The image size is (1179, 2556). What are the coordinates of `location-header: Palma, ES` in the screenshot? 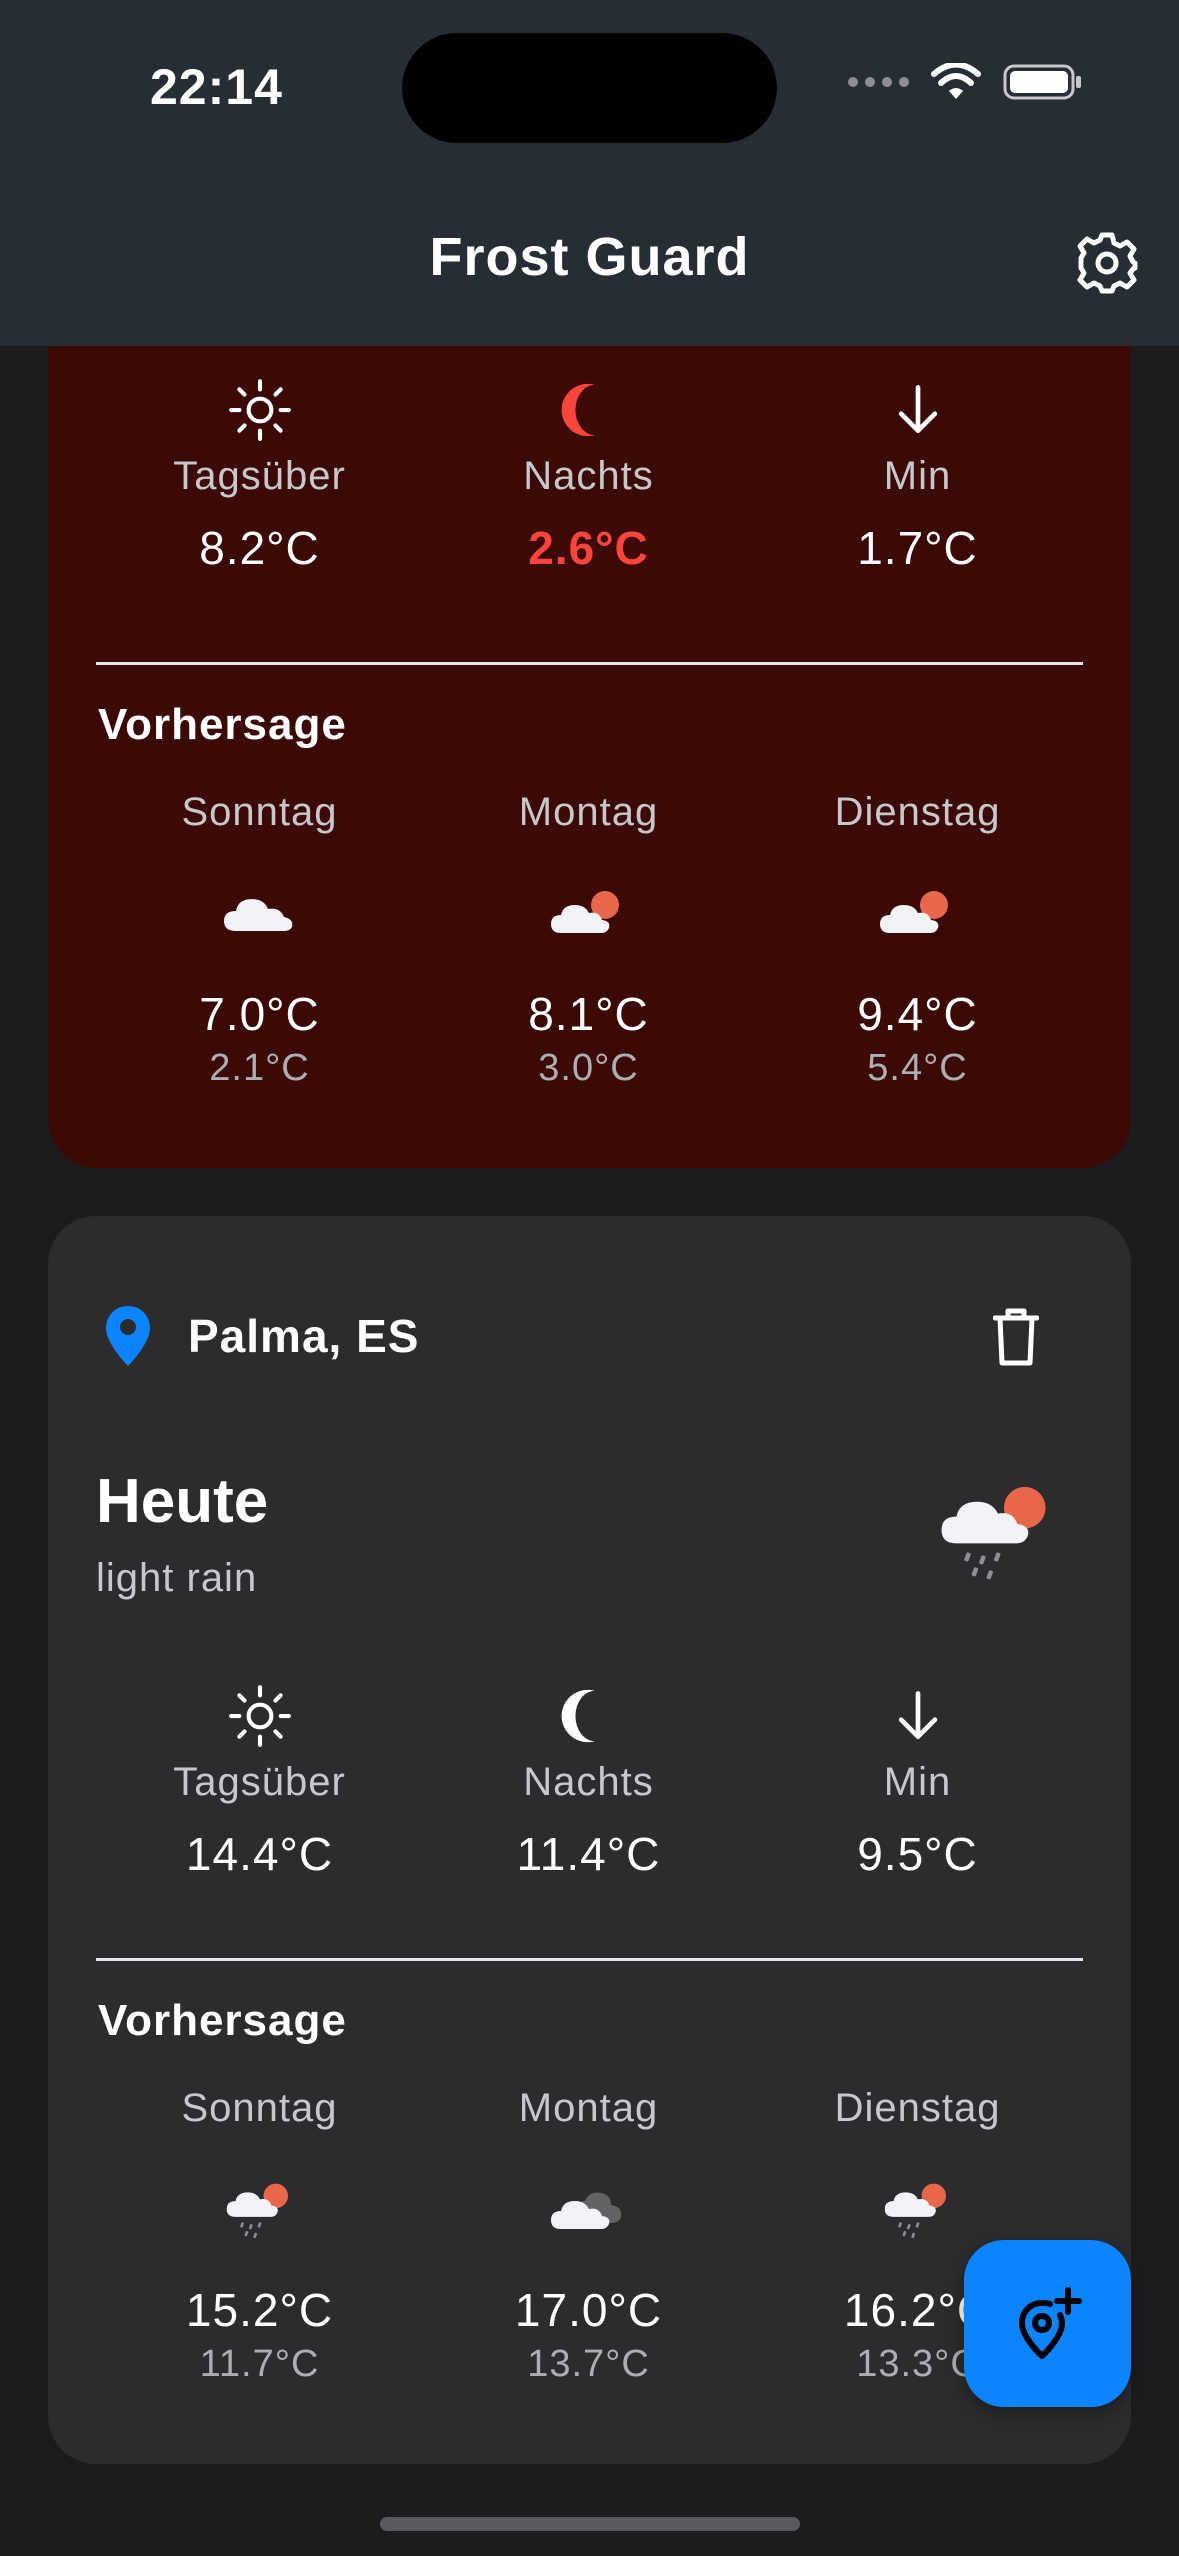 It's located at (261, 1336).